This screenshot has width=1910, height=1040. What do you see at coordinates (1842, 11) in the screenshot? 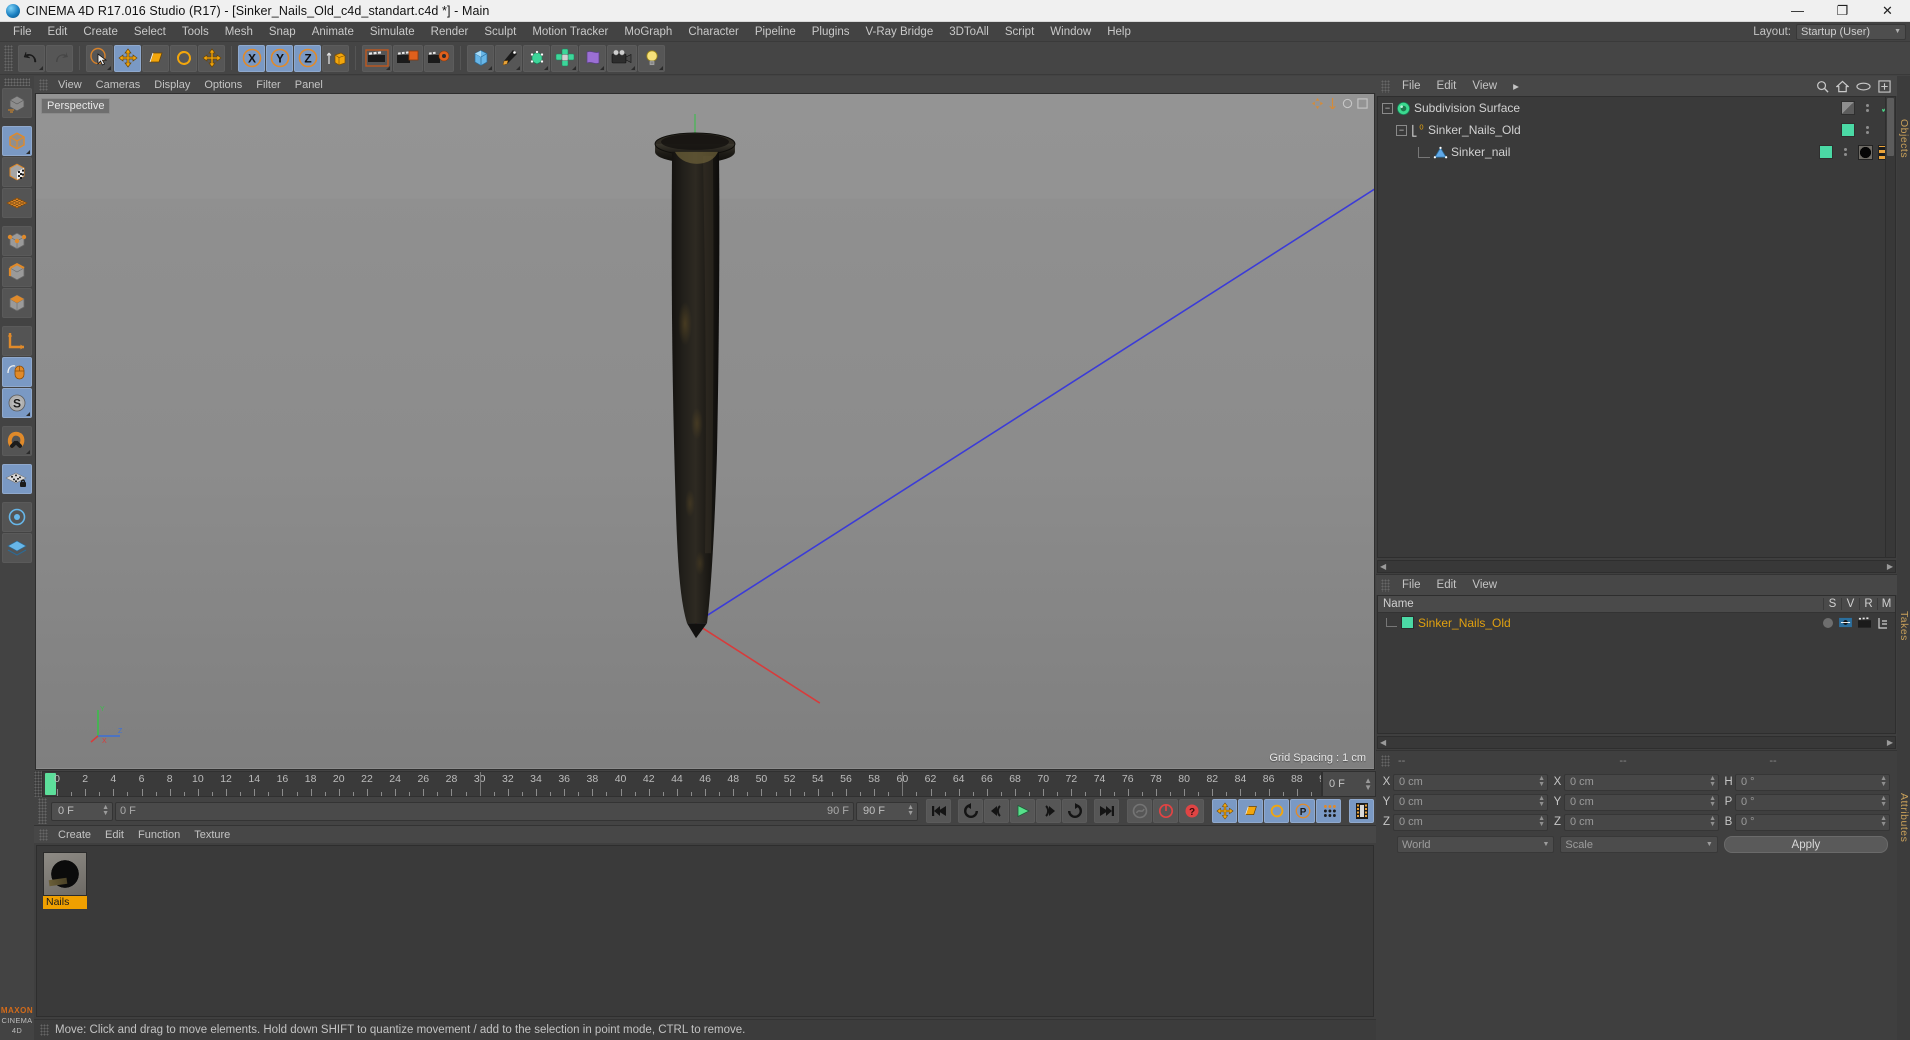
I see `maximize-button: ❐` at bounding box center [1842, 11].